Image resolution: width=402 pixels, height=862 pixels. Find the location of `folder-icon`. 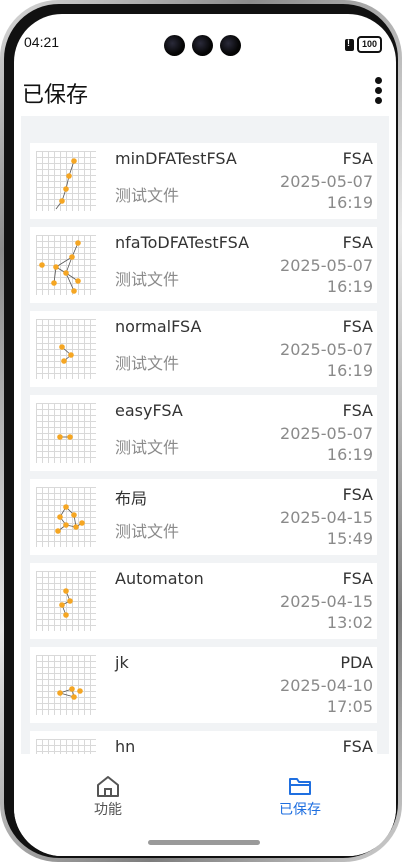

folder-icon is located at coordinates (300, 786).